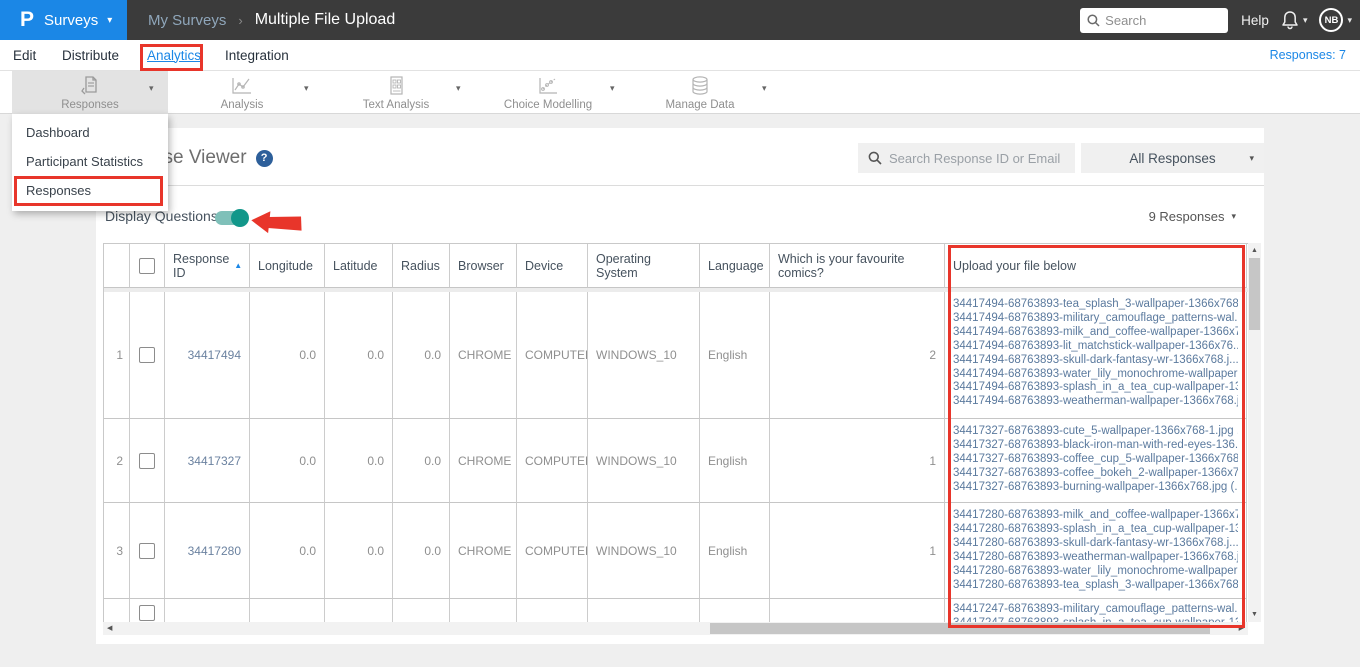 The width and height of the screenshot is (1360, 667). I want to click on menu-item-participant-statistics: Participant Statistics, so click(84, 161).